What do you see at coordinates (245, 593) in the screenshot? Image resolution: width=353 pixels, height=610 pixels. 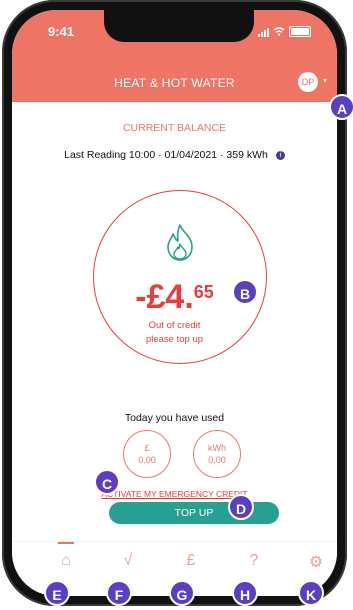 I see `annotation-badge-h: H` at bounding box center [245, 593].